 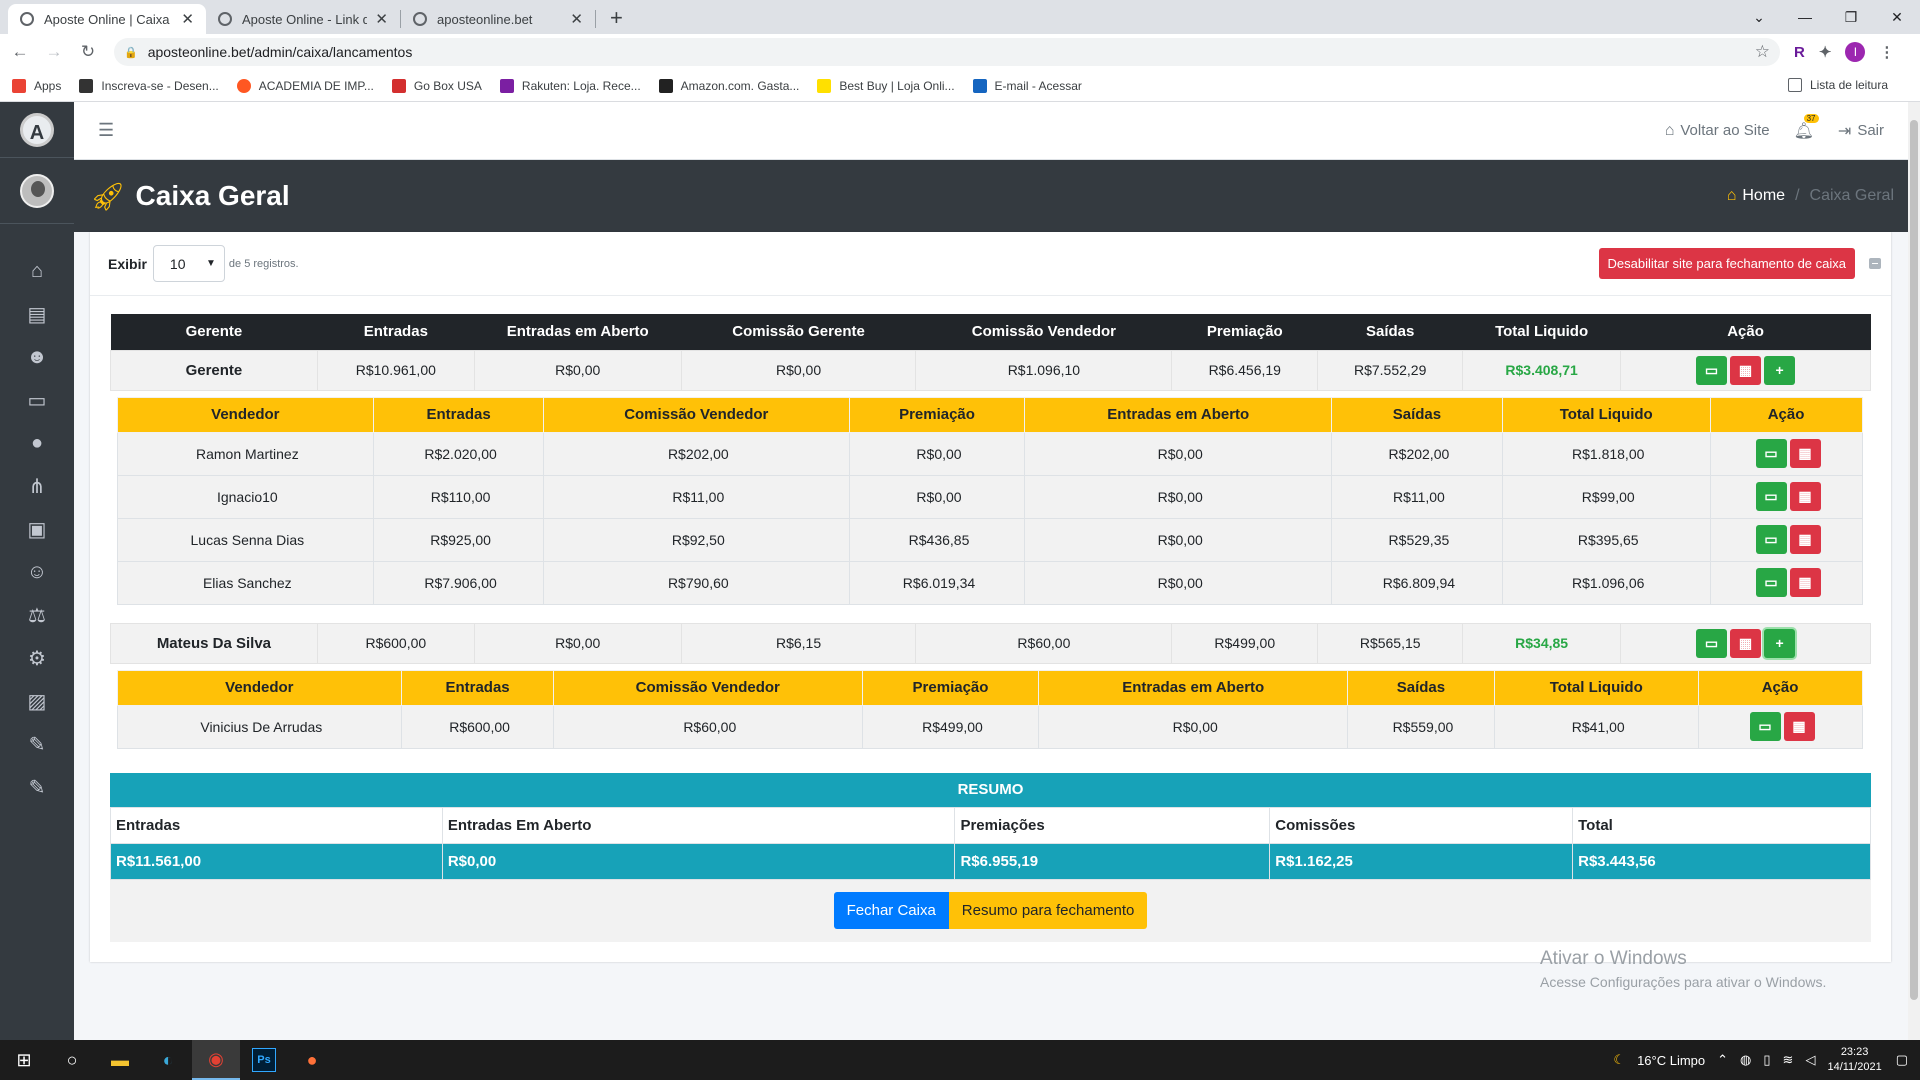 I want to click on notifications-icon: ▢, so click(x=1902, y=1060).